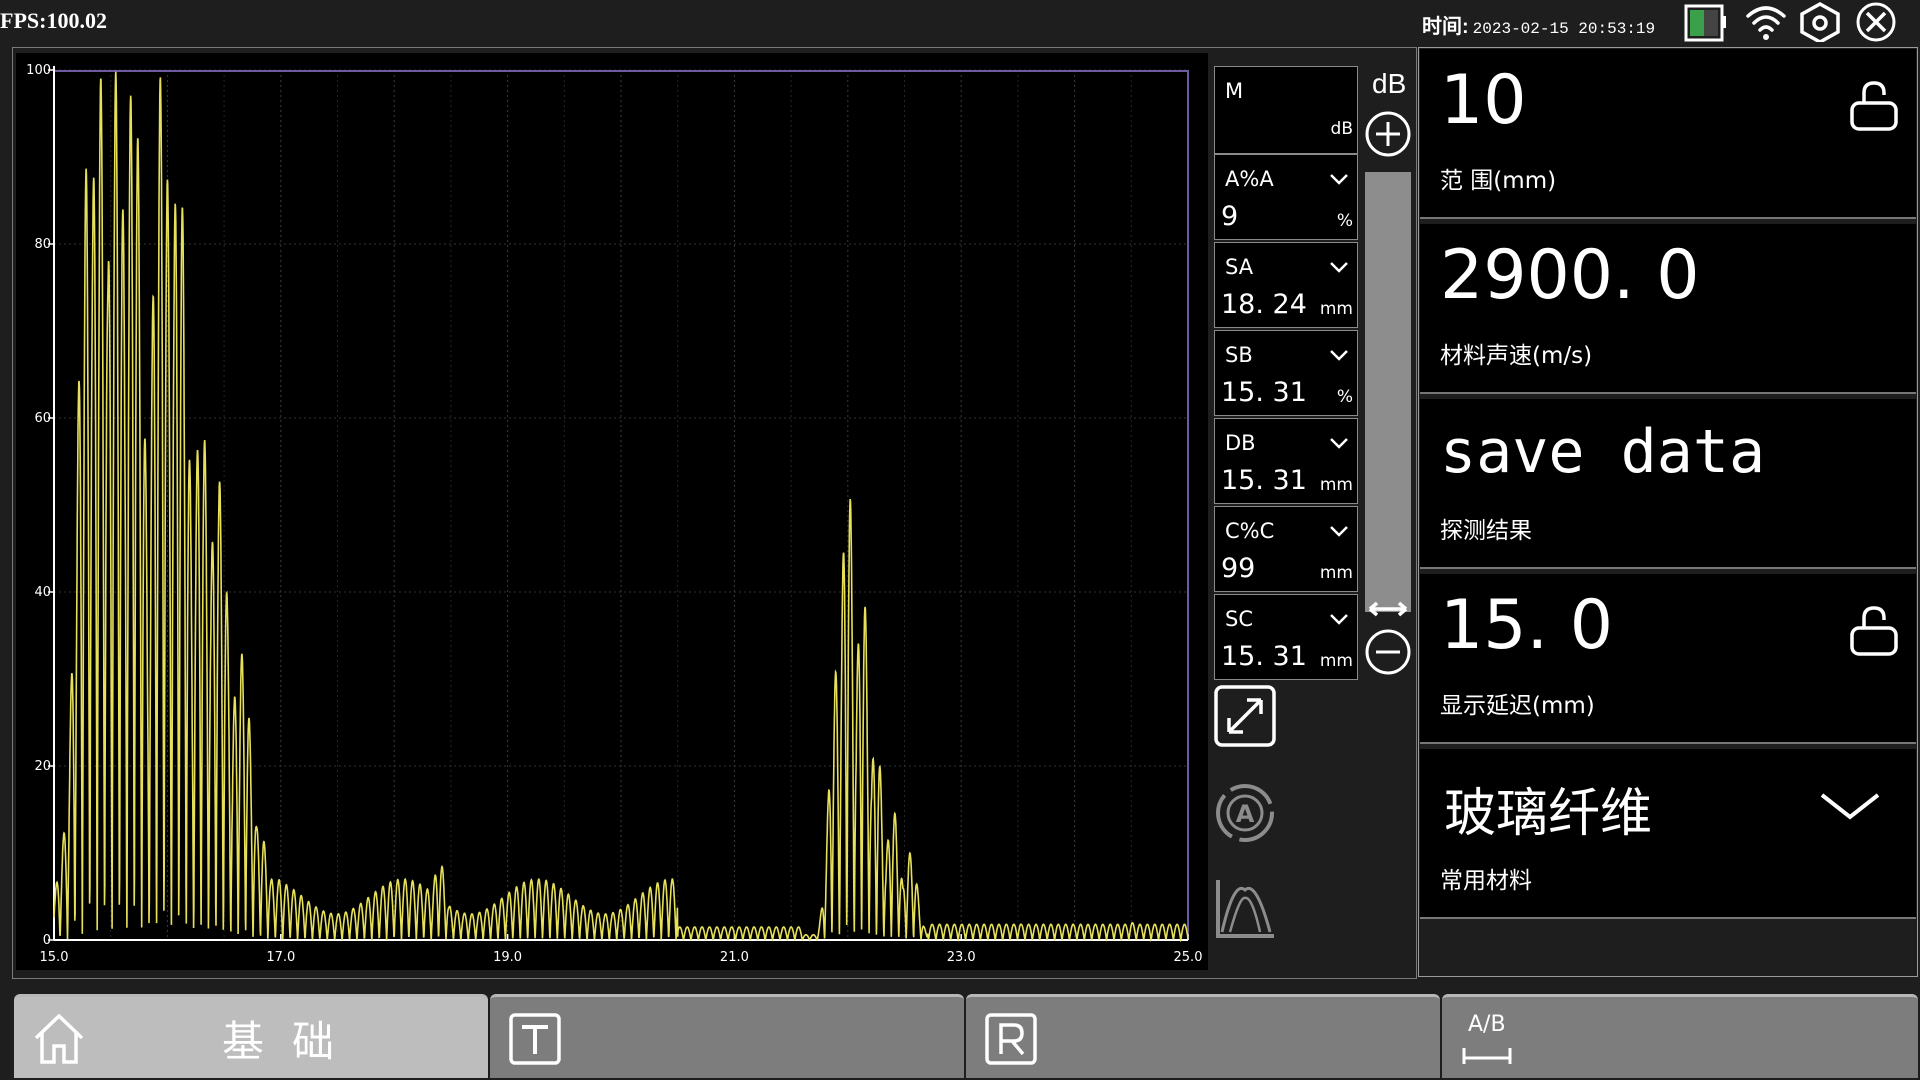 The width and height of the screenshot is (1920, 1080). What do you see at coordinates (1602, 452) in the screenshot?
I see `save-data-button: save data` at bounding box center [1602, 452].